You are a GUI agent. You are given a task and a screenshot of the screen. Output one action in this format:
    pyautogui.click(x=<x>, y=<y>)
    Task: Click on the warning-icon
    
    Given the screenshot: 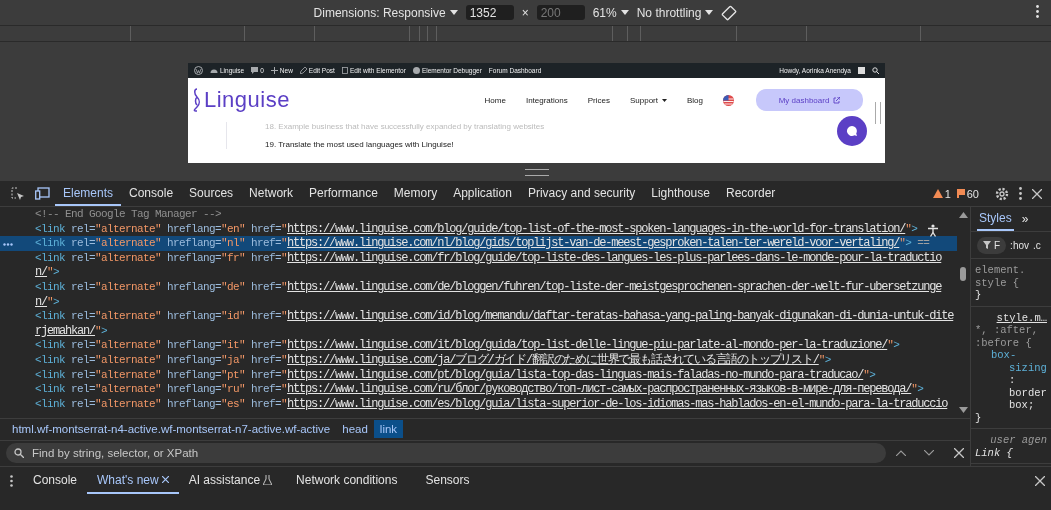 What is the action you would take?
    pyautogui.click(x=937, y=193)
    